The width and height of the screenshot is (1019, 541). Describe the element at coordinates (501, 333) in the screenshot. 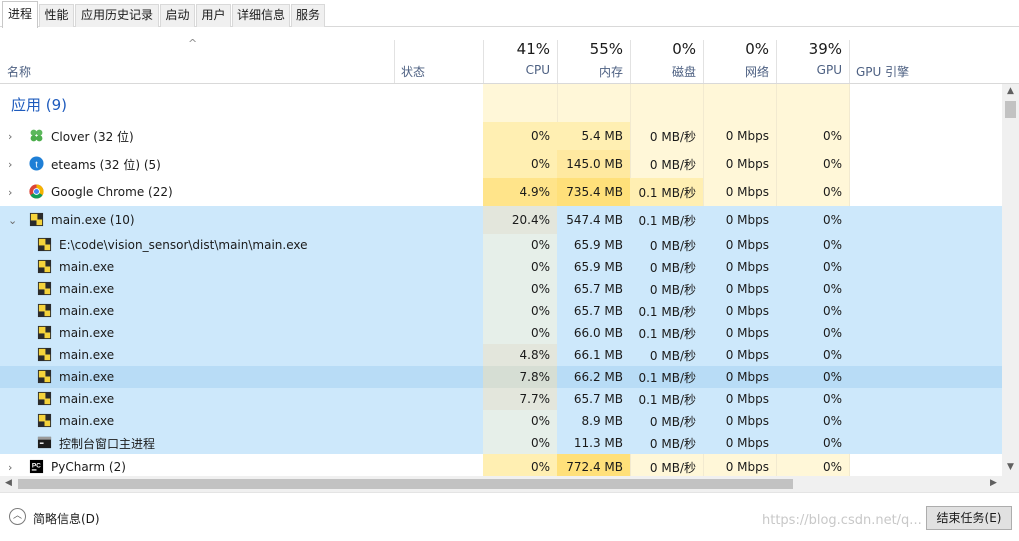

I see `child-process-row: main.exe 0% 66.0 MB 0.1 MB/秒 0 Mbps 0%` at that location.